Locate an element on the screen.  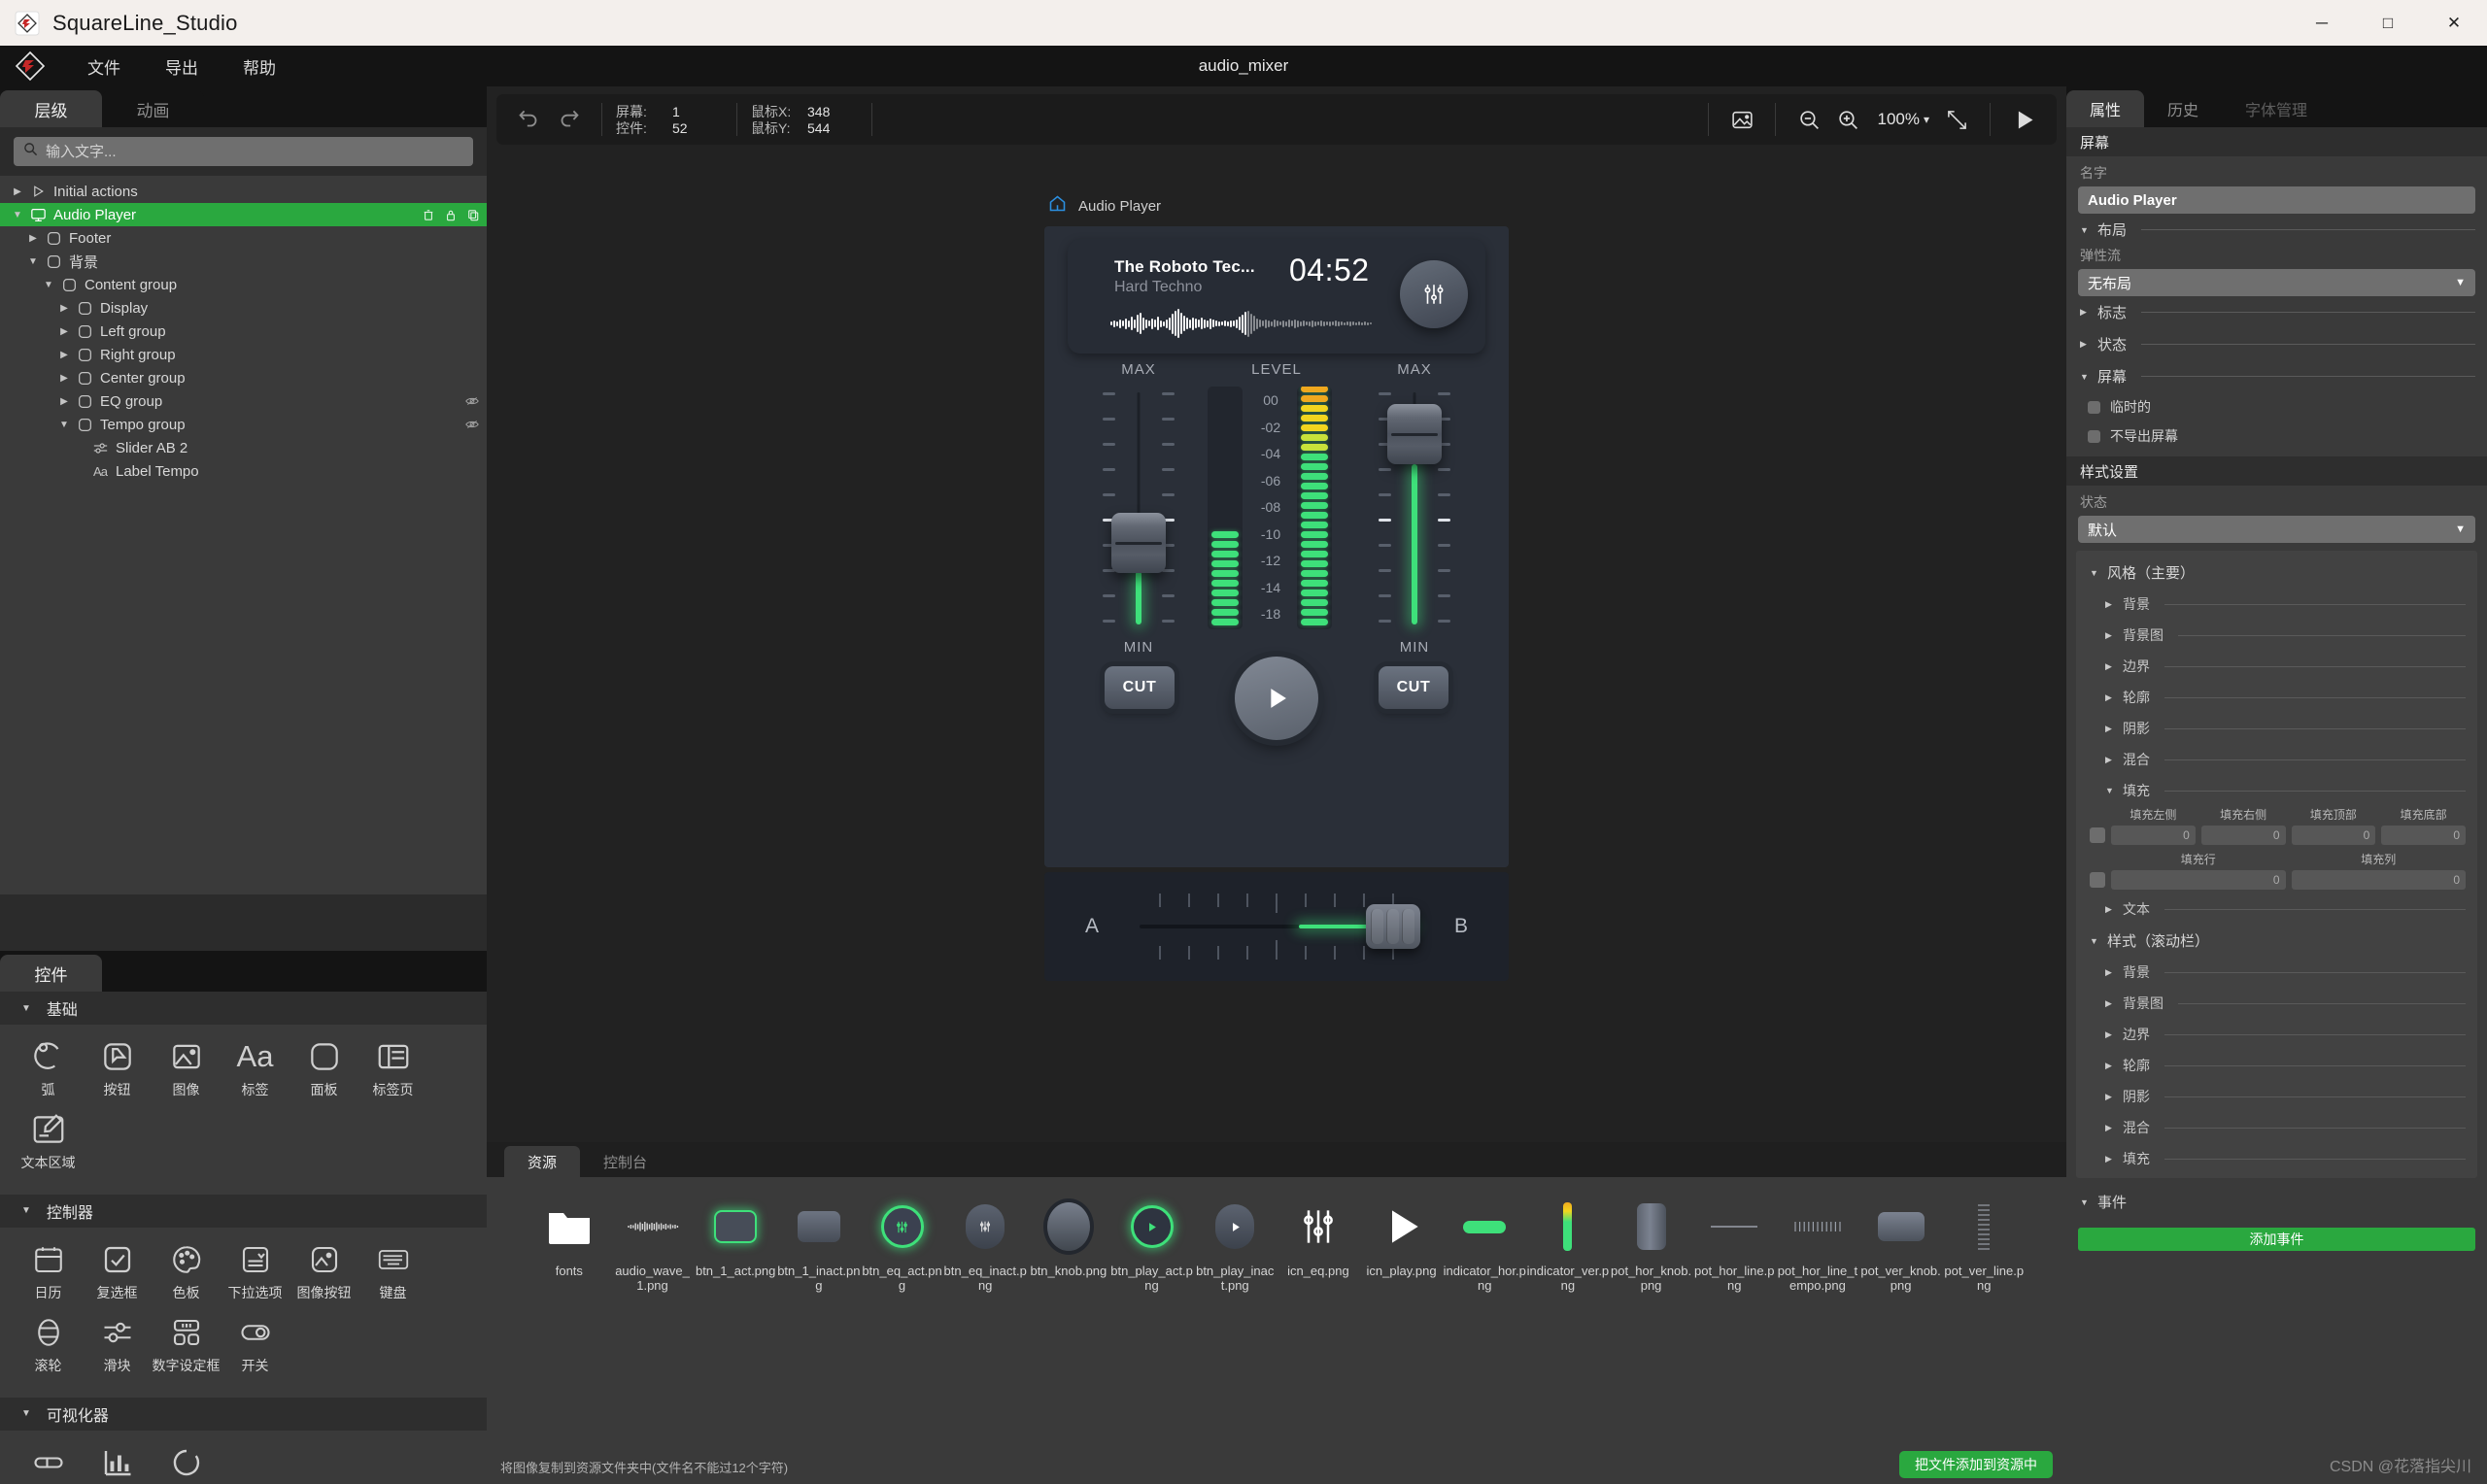
tree-row--: ▼ 背景 is located at coordinates (243, 261).